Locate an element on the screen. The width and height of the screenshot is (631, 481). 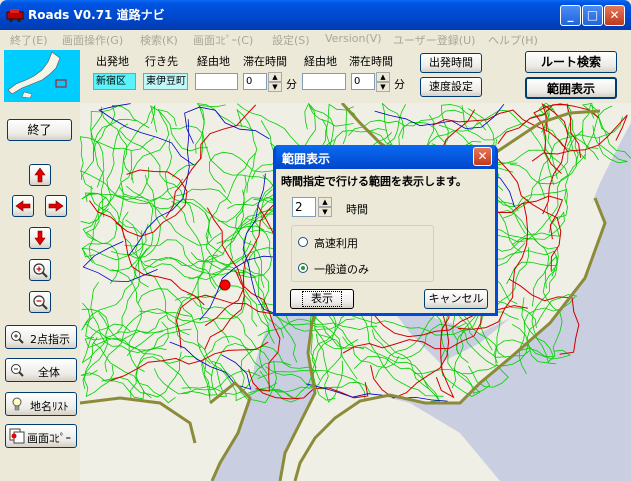
waypoint2-field is located at coordinates (324, 81).